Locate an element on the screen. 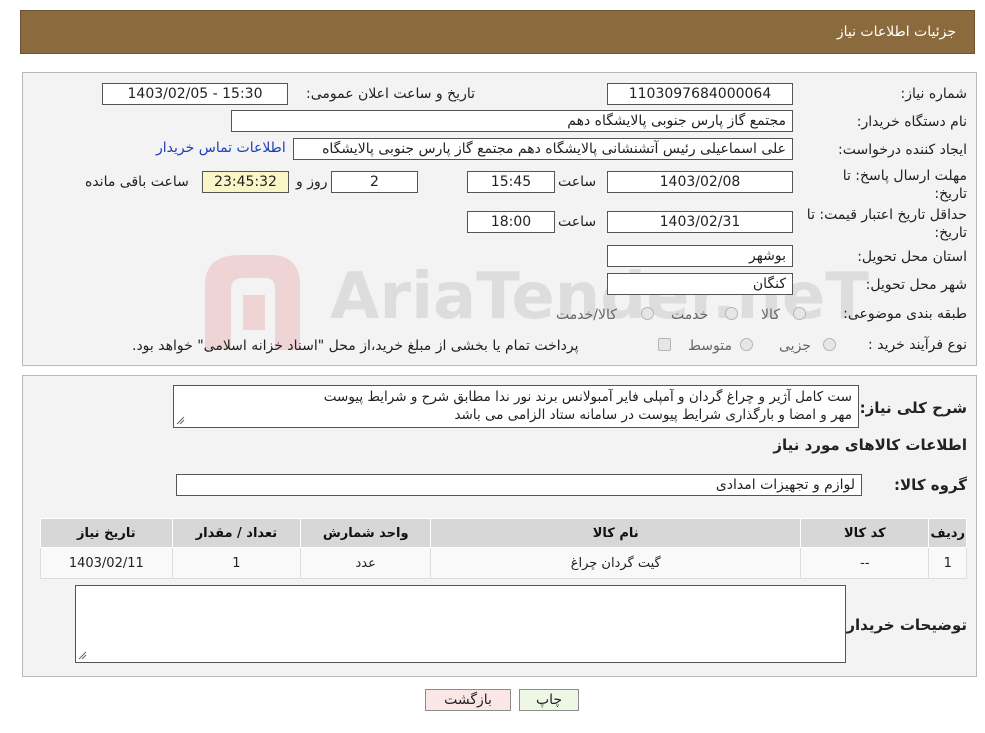 This screenshot has width=985, height=733. cell-qty: 1 is located at coordinates (236, 563).